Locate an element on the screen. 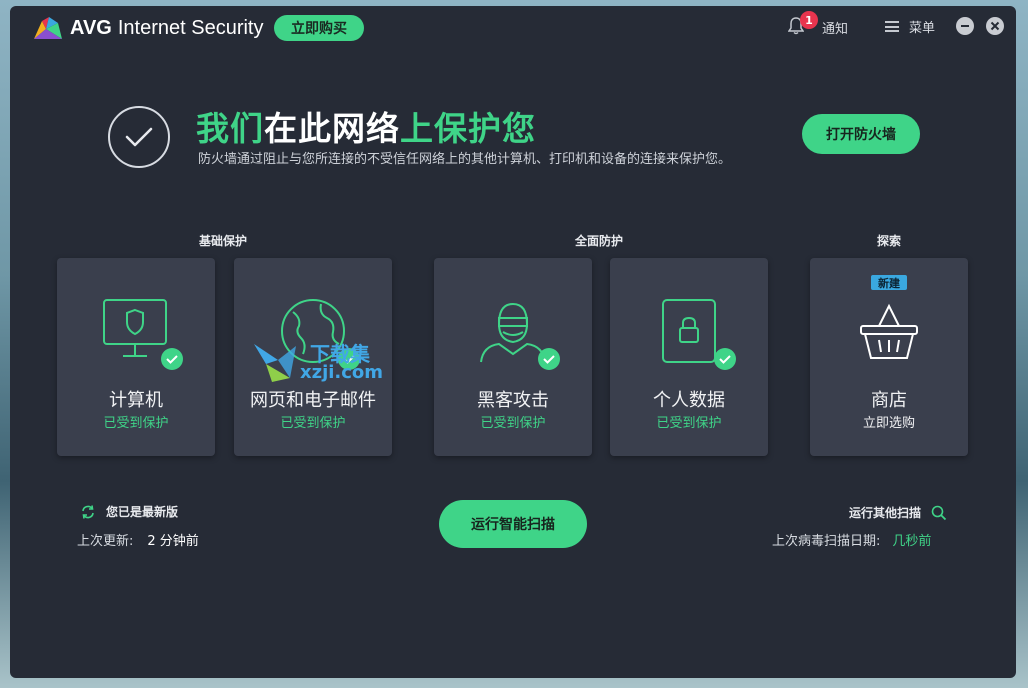  card-title: 网页和电子邮件 is located at coordinates (313, 400).